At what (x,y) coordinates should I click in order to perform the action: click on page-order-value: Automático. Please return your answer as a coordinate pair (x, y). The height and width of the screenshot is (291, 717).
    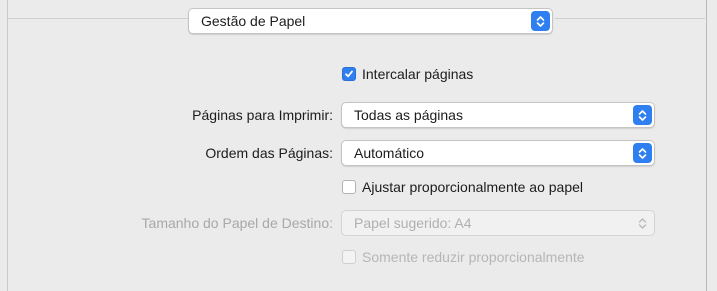
    Looking at the image, I should click on (389, 153).